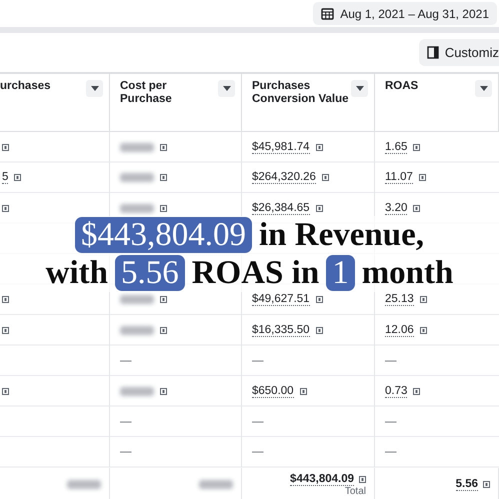 The height and width of the screenshot is (499, 499). What do you see at coordinates (284, 177) in the screenshot?
I see `table-cell: $264,320.26` at bounding box center [284, 177].